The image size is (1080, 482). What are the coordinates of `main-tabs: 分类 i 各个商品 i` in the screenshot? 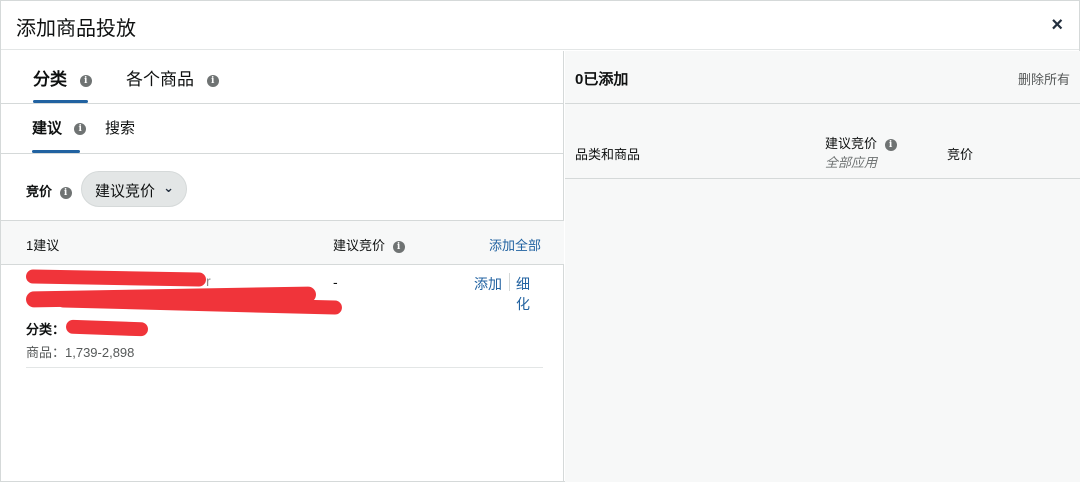 It's located at (282, 77).